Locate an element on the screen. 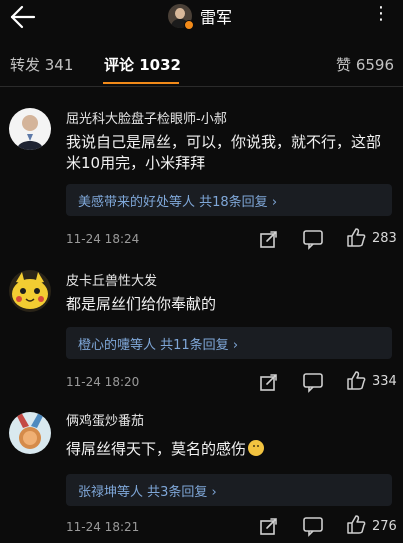 The image size is (403, 543). tab-likes: 赞 6596 is located at coordinates (365, 65).